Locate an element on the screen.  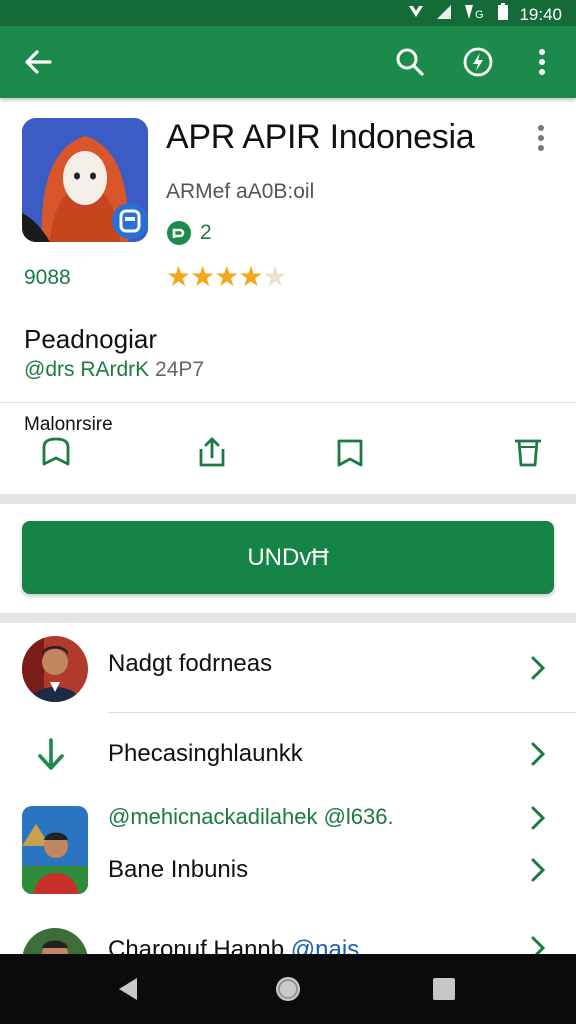
list-item-tag: @nais is located at coordinates (325, 945).